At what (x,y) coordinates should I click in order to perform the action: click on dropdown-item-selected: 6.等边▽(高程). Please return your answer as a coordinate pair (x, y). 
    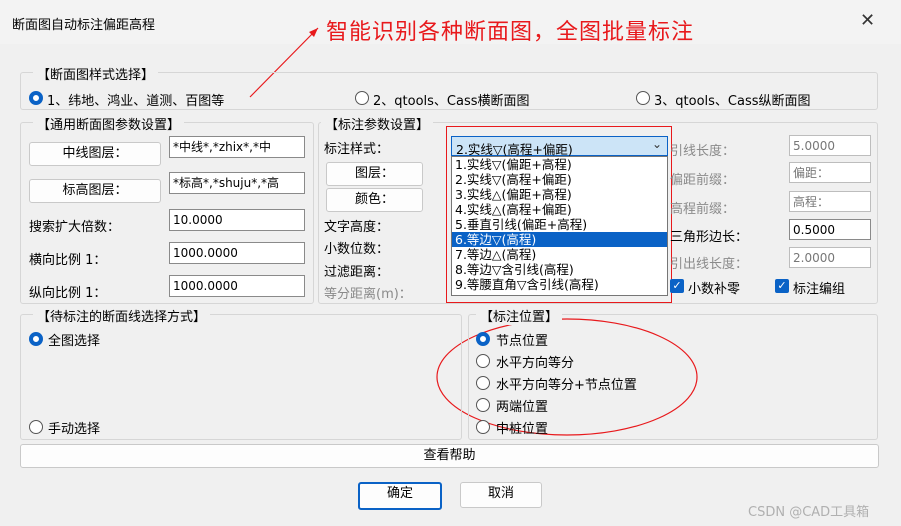
    Looking at the image, I should click on (559, 239).